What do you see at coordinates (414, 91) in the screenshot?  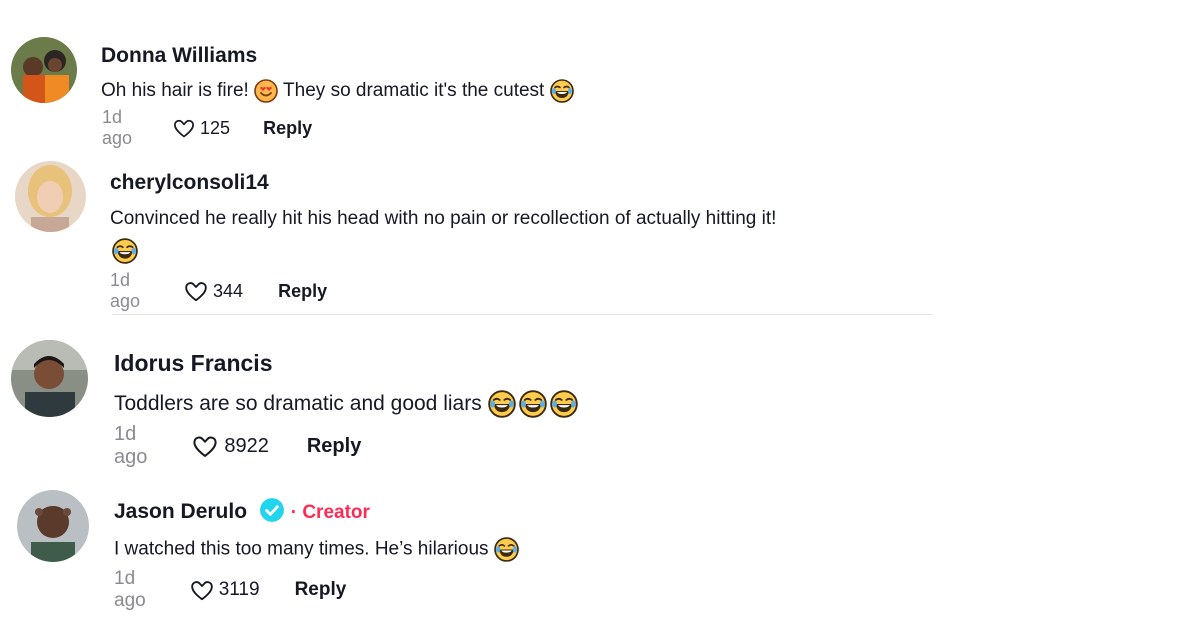 I see `comment-text-part: They so dramatic it's the cutest` at bounding box center [414, 91].